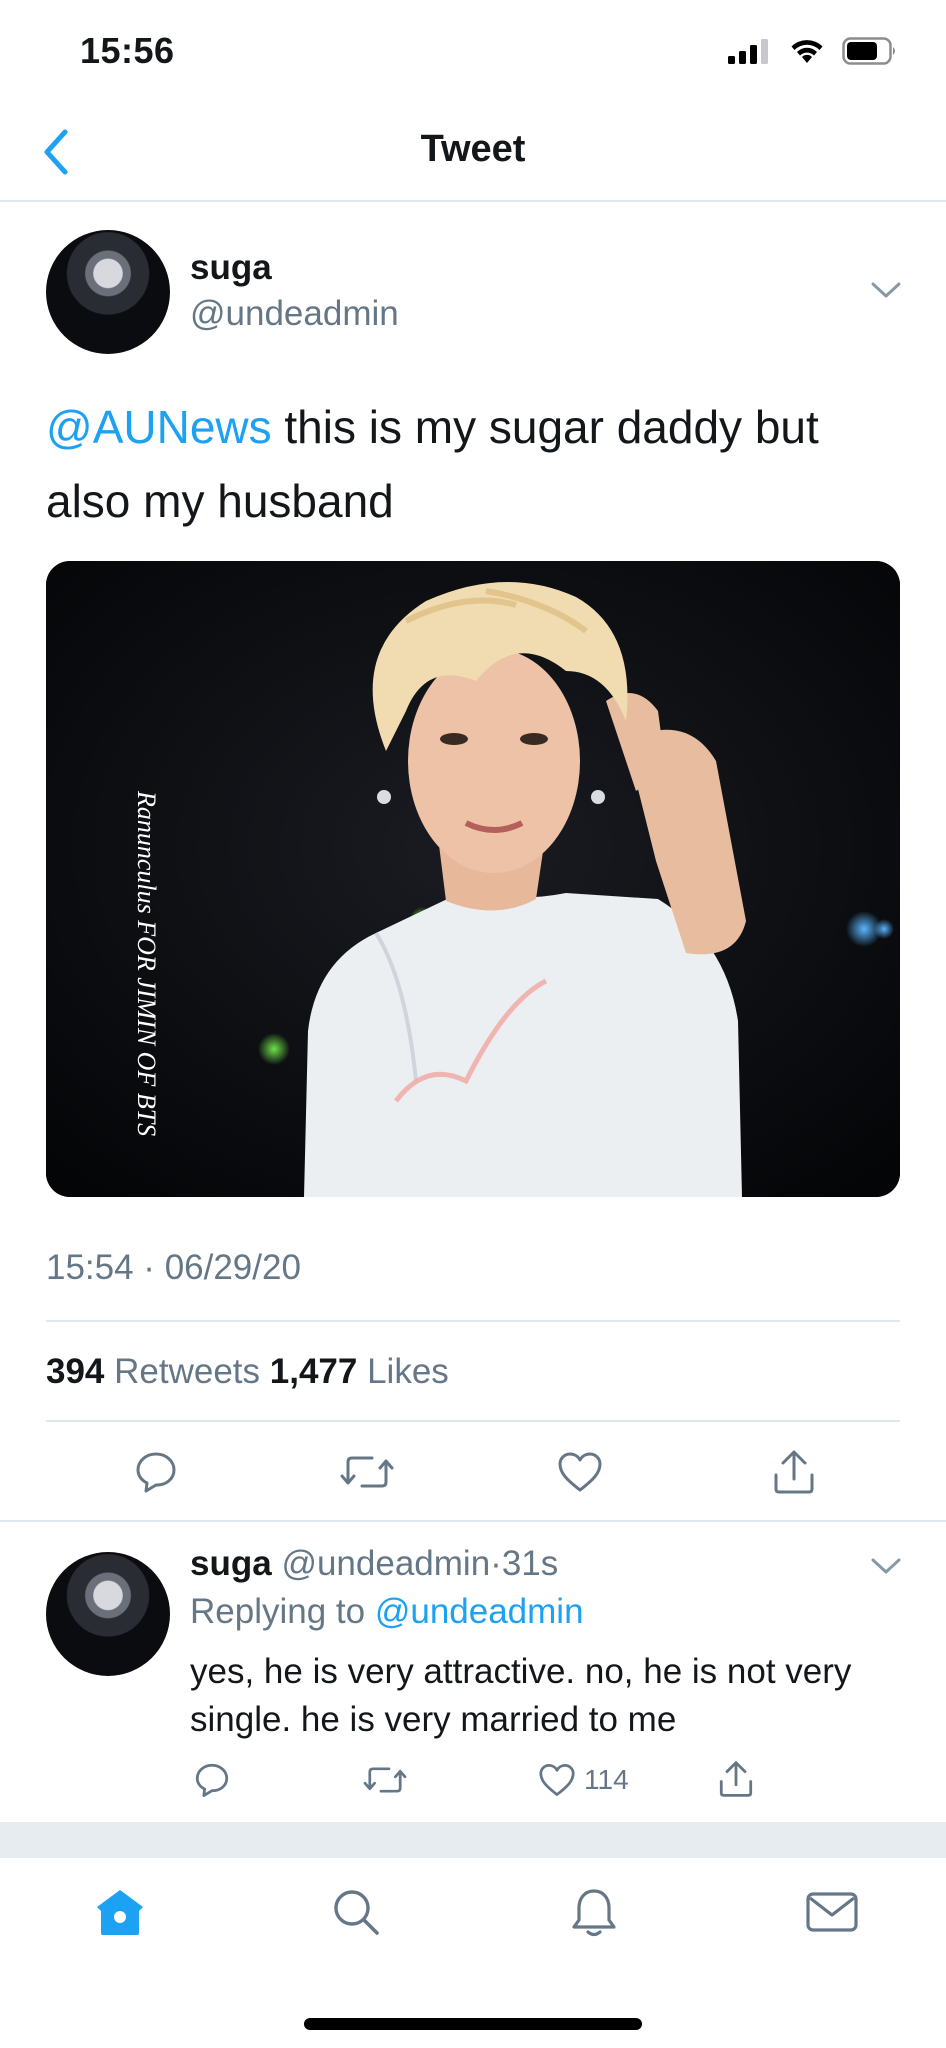 Image resolution: width=946 pixels, height=2048 pixels. I want to click on avatar, so click(108, 292).